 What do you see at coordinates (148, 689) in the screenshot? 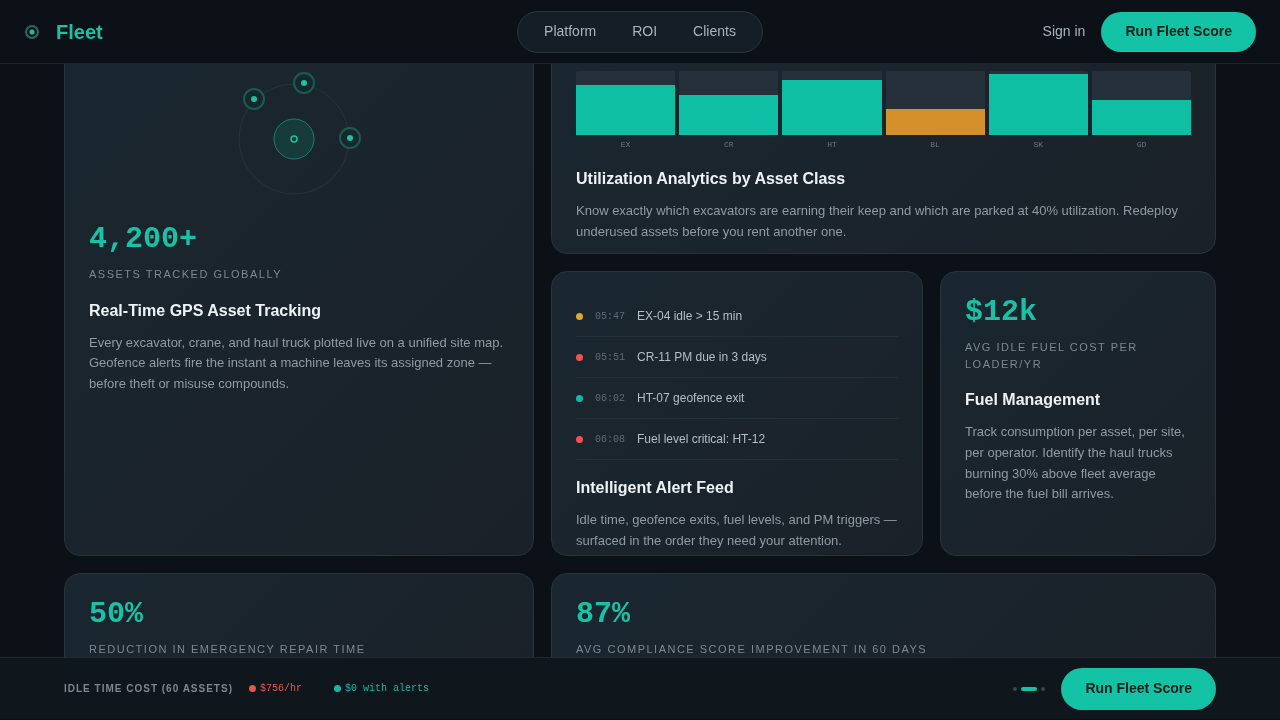
I see `cost-label: IDLE TIME COST (60 ASSETS)` at bounding box center [148, 689].